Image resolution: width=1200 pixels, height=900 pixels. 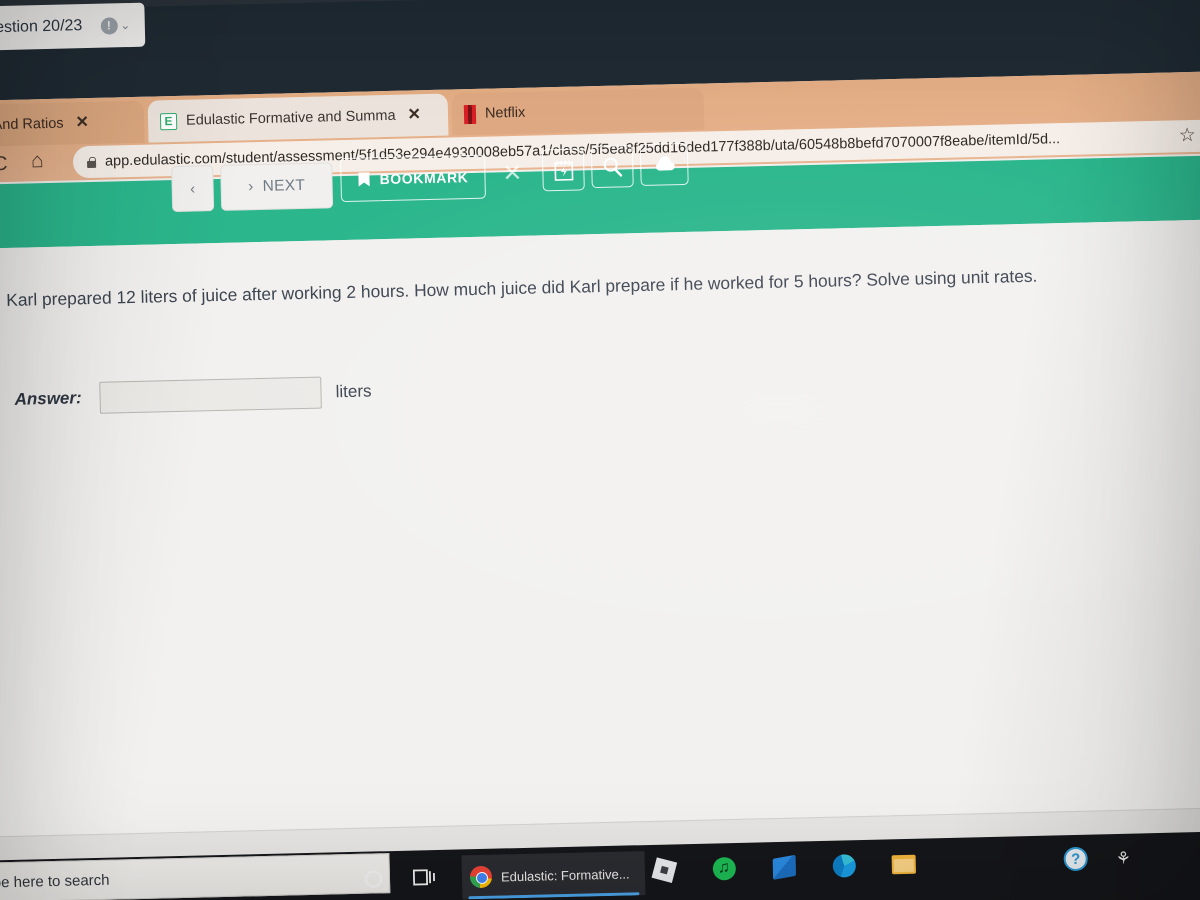 I want to click on people-share-icon: ⚘, so click(x=1123, y=857).